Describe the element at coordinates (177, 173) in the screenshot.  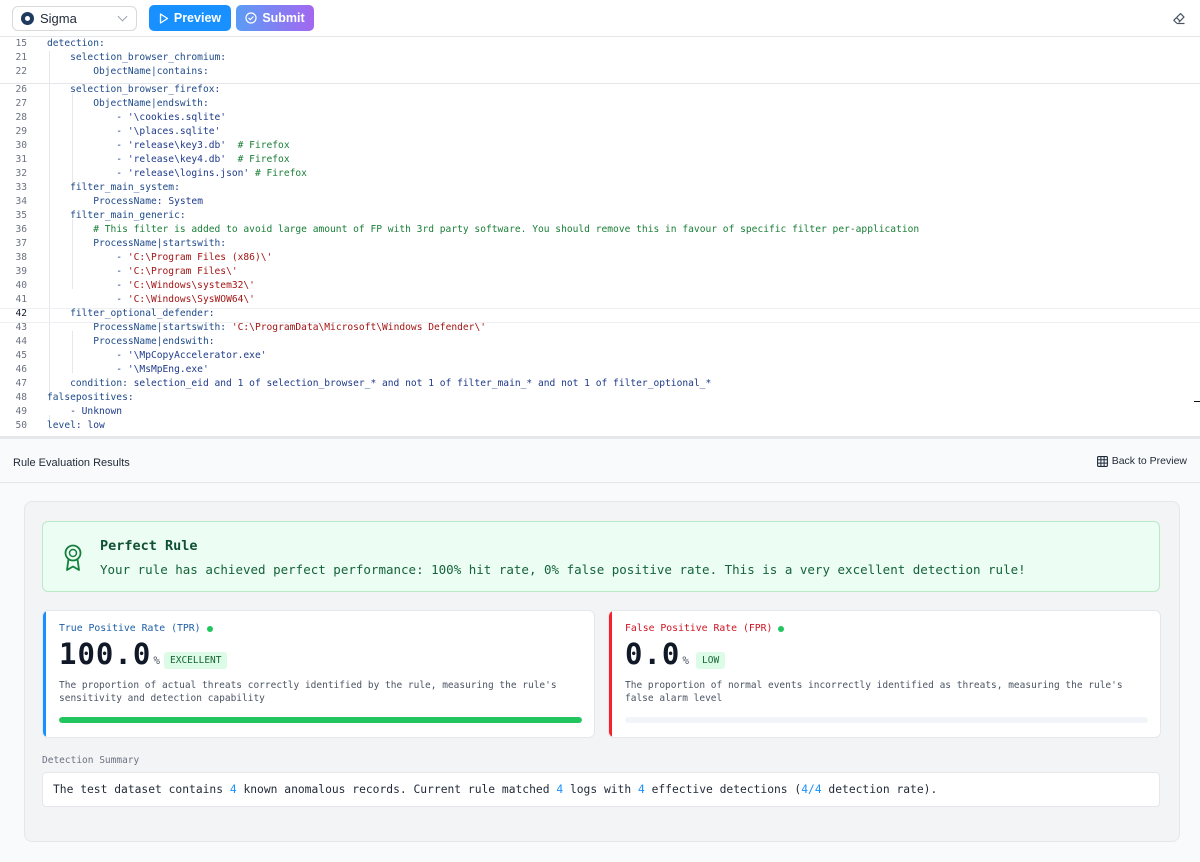
I see `code-text: - 'release\logins.json' # Firefox` at that location.